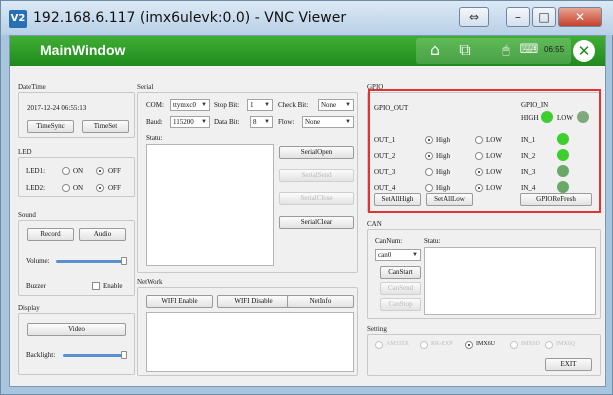 This screenshot has width=613, height=395. Describe the element at coordinates (510, 281) in the screenshot. I see `can-status-textarea` at that location.